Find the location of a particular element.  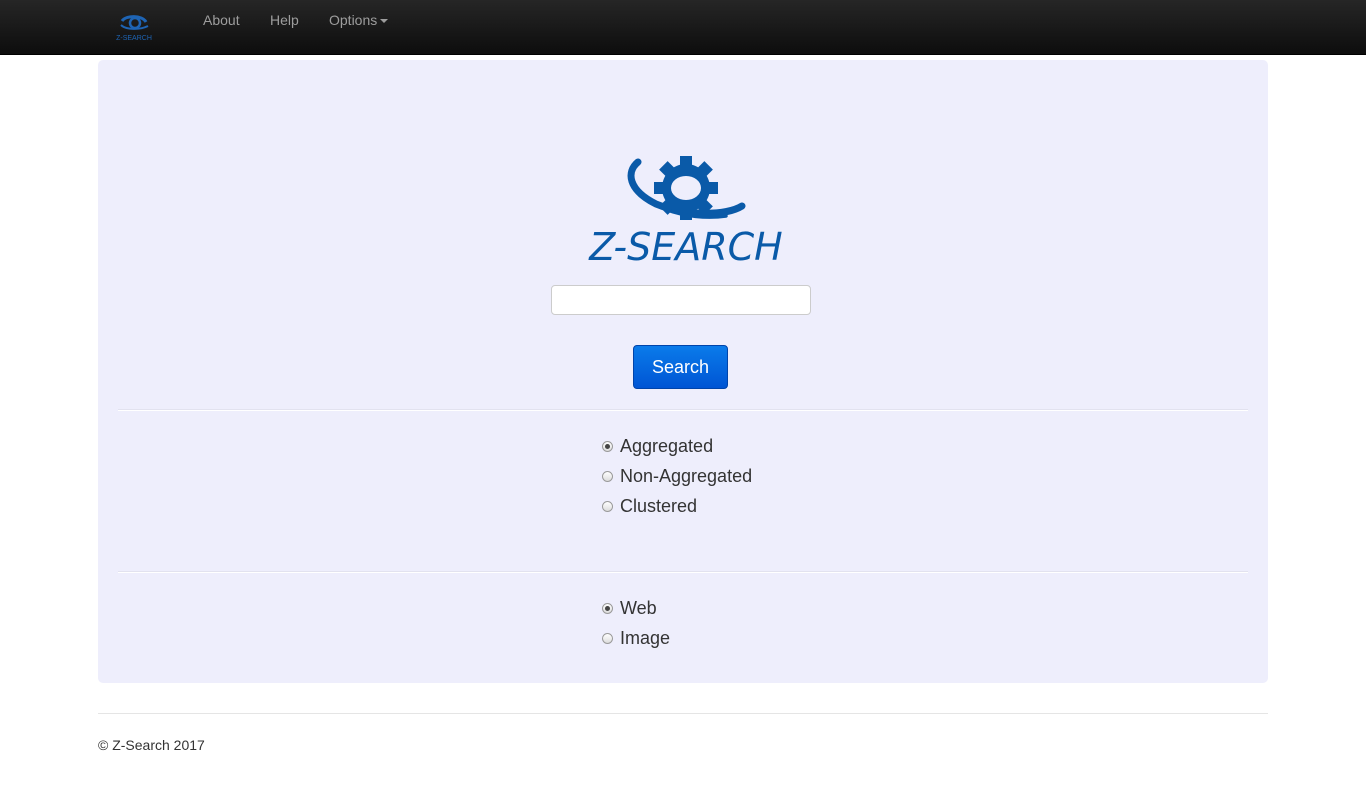

footer-divider is located at coordinates (683, 713).